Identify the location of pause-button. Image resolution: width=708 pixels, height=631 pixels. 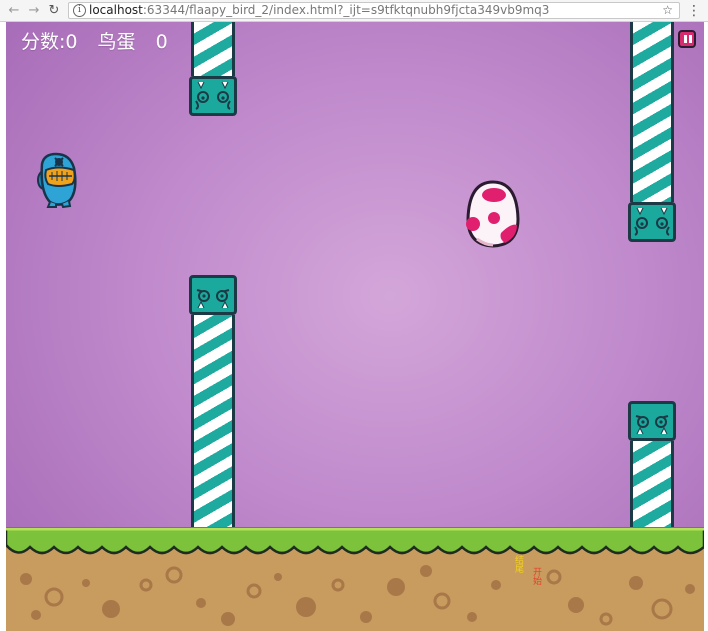
(687, 39).